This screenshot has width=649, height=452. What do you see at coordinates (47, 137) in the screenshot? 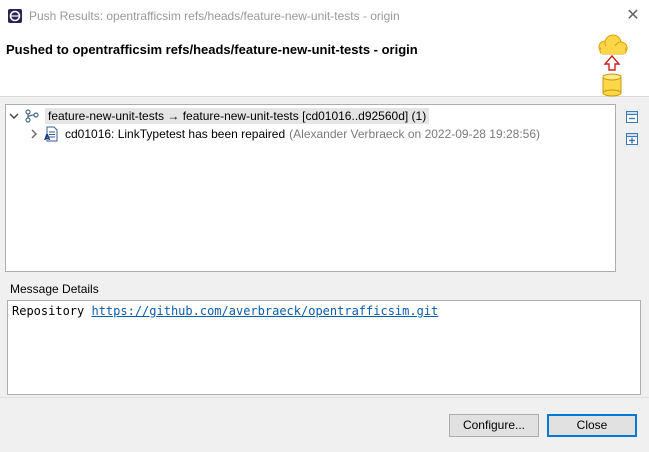
I see `svg-text: A` at bounding box center [47, 137].